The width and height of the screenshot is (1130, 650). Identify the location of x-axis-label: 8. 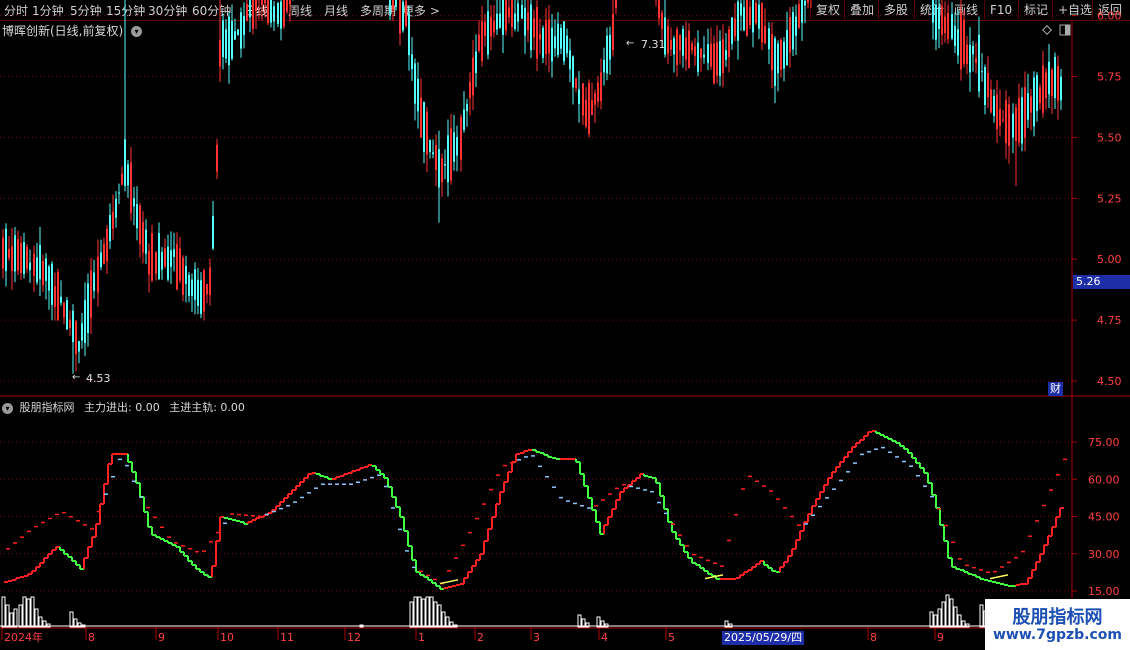
(91, 637).